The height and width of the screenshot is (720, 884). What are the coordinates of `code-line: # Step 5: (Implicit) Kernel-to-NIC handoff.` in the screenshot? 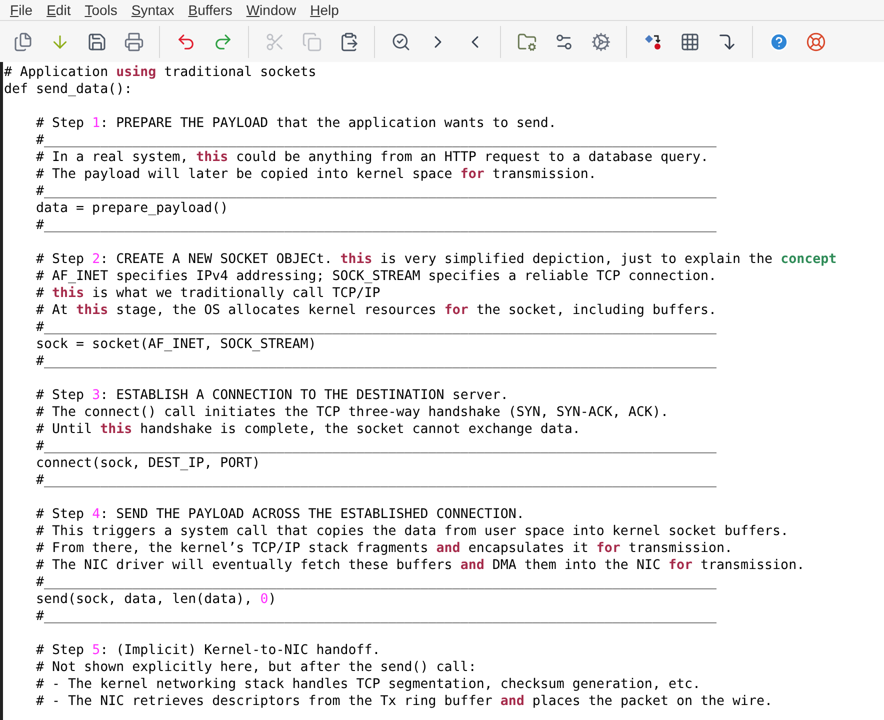 It's located at (207, 650).